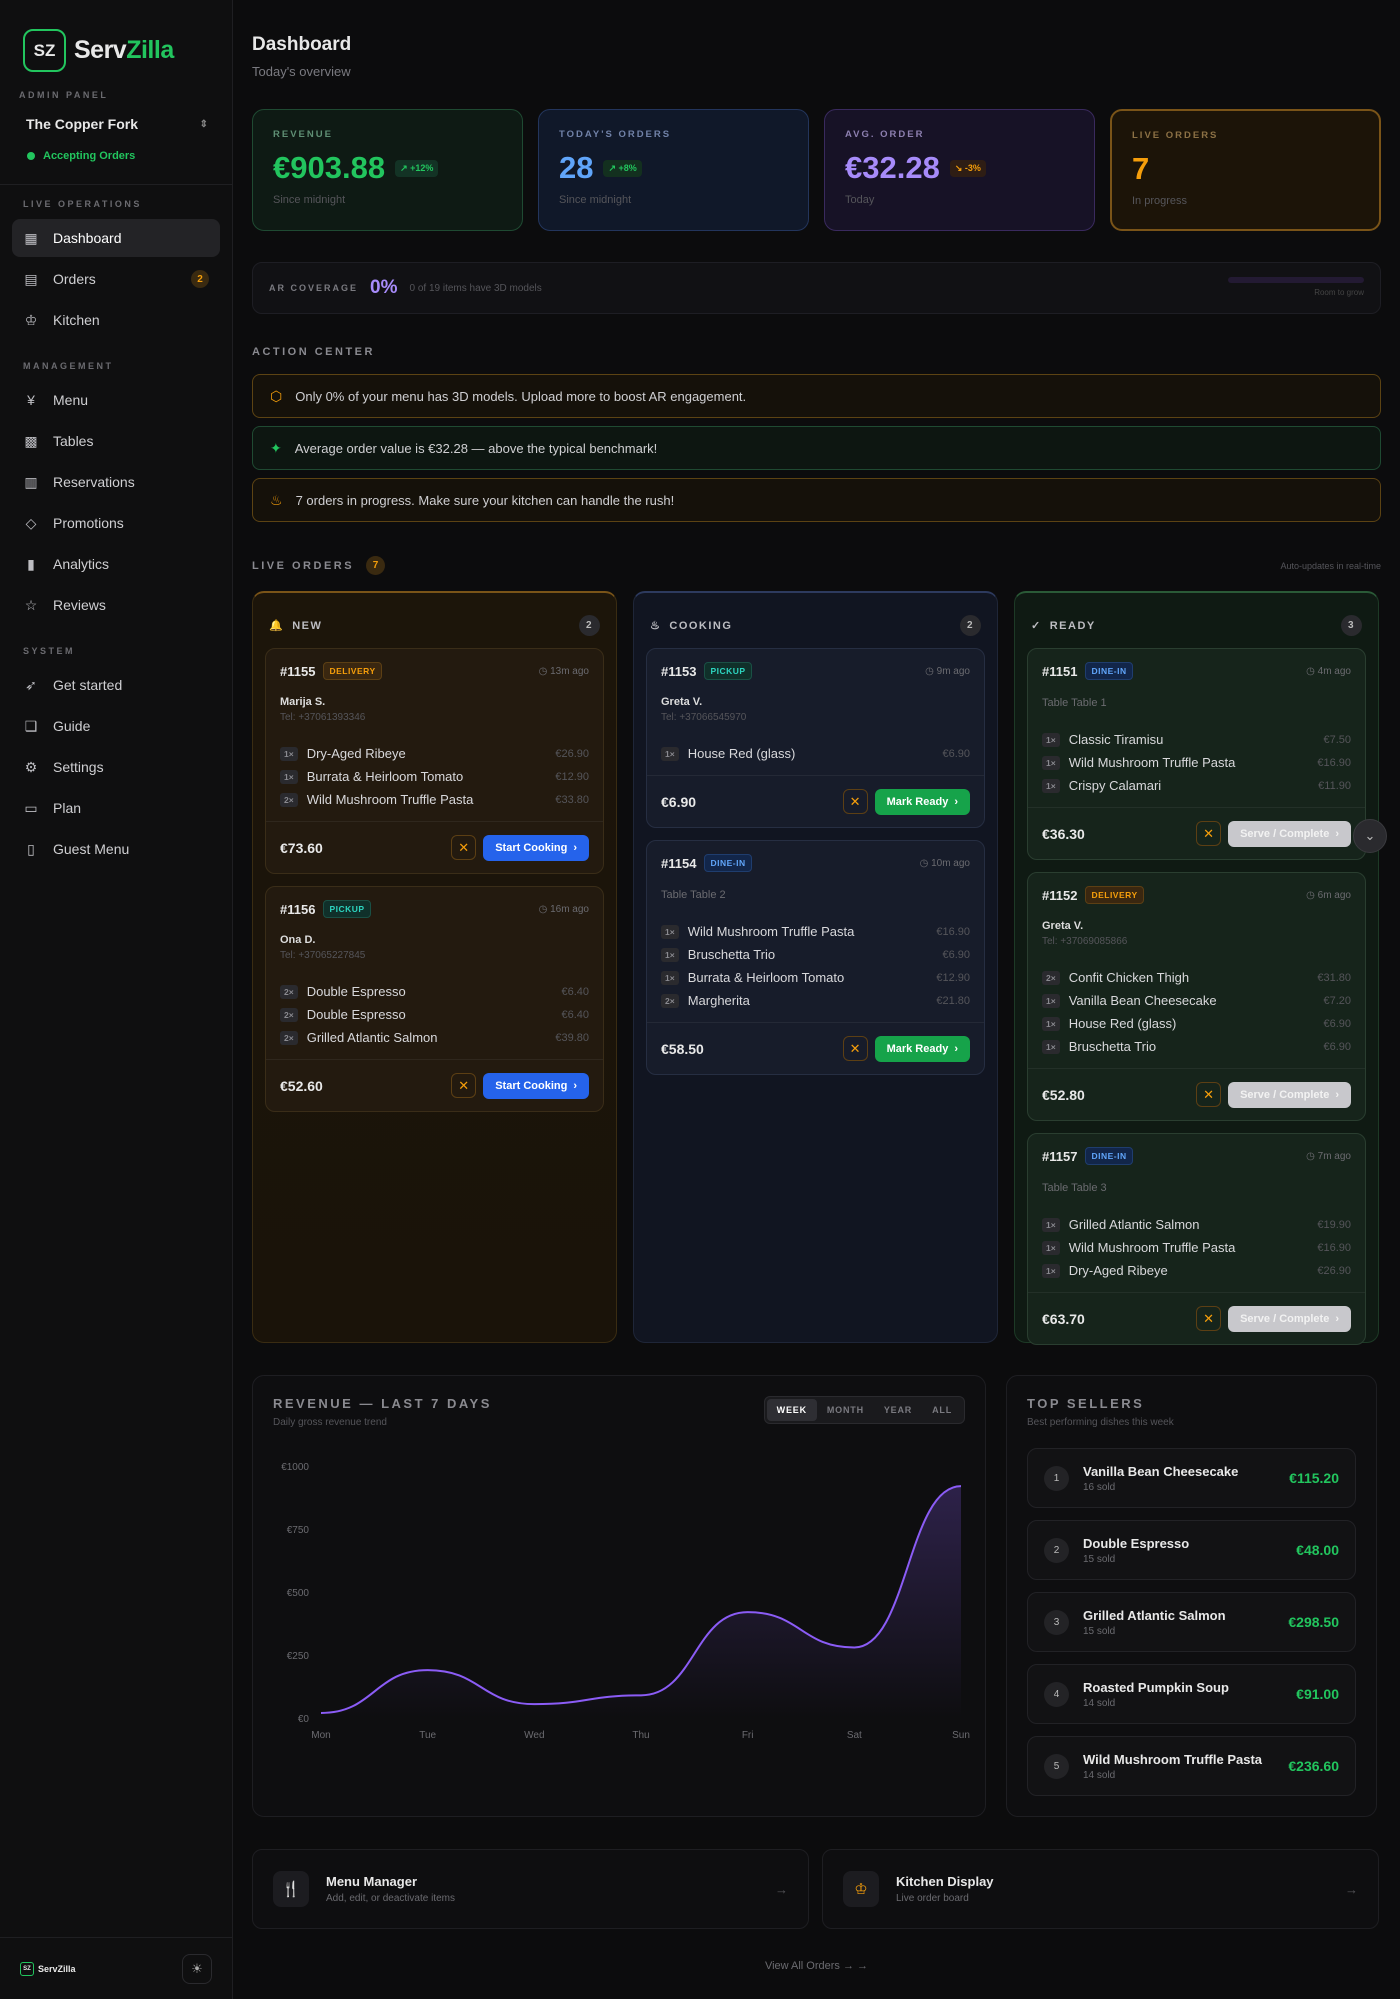  What do you see at coordinates (116, 564) in the screenshot?
I see `sidebar-item-analytics: ▮ Analytics` at bounding box center [116, 564].